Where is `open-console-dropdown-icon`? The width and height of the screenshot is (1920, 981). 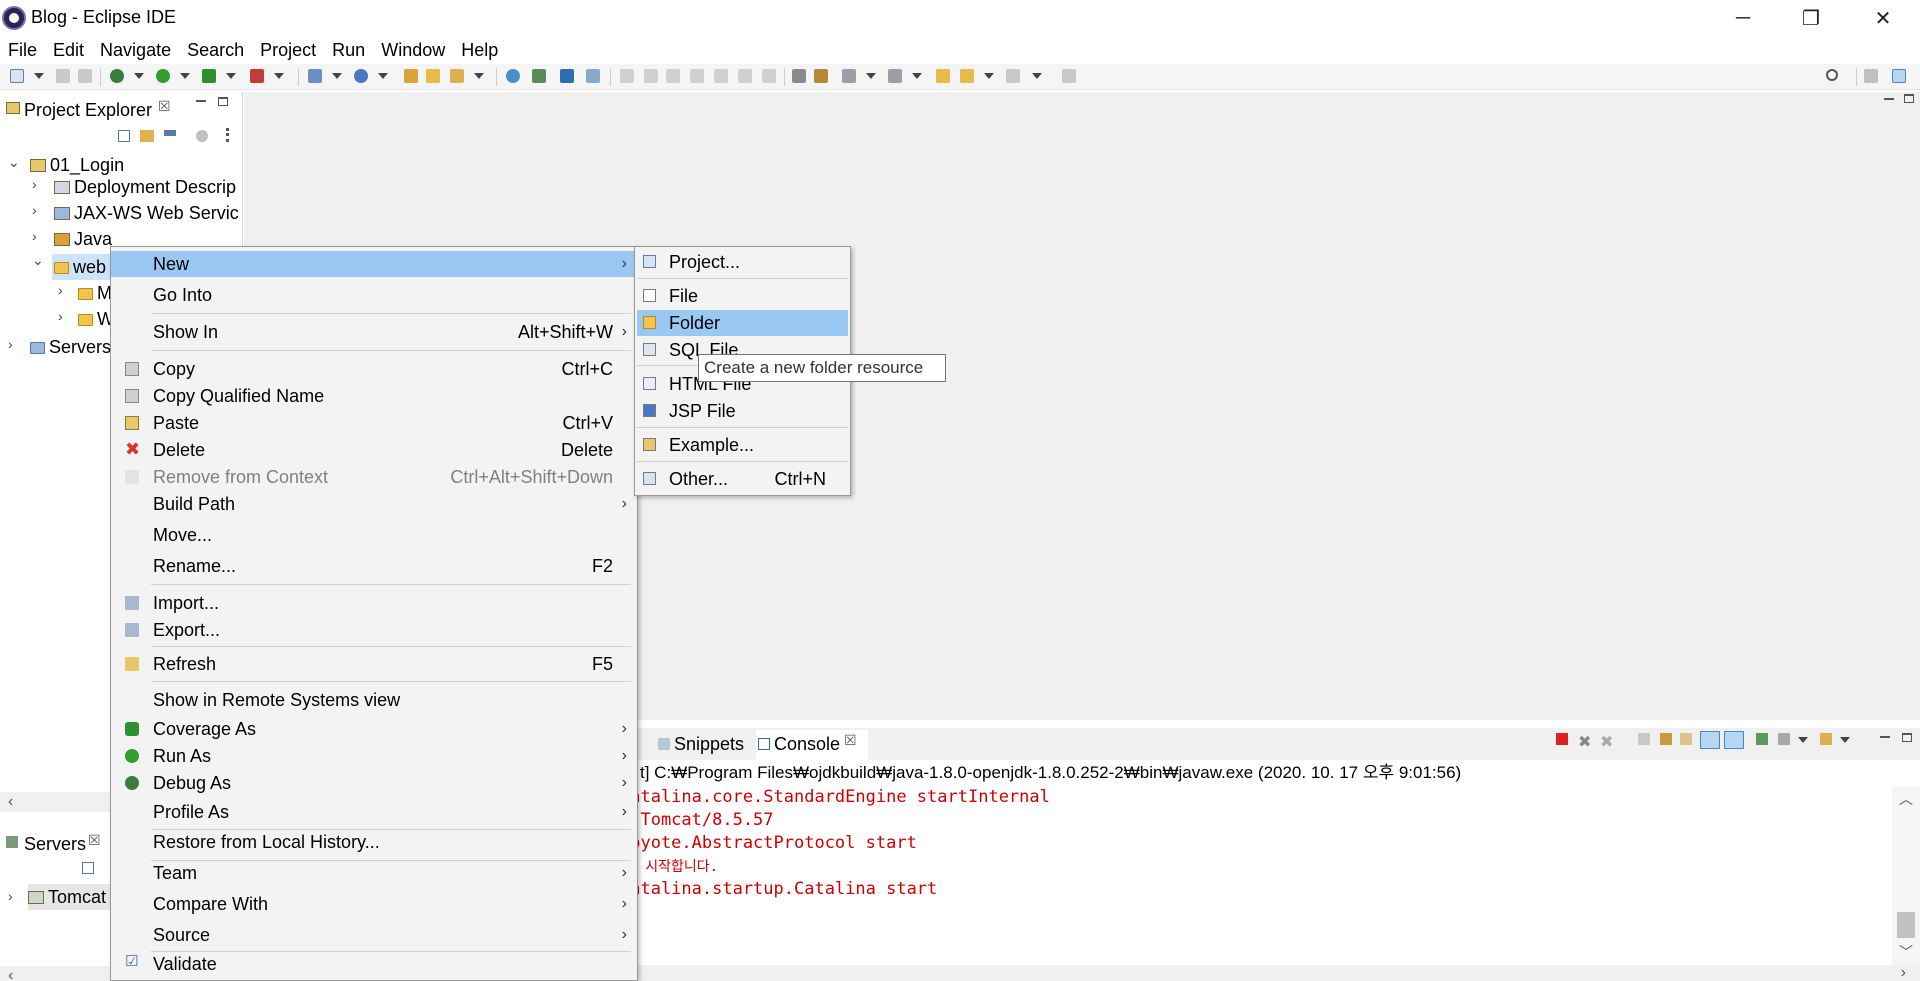 open-console-dropdown-icon is located at coordinates (1845, 740).